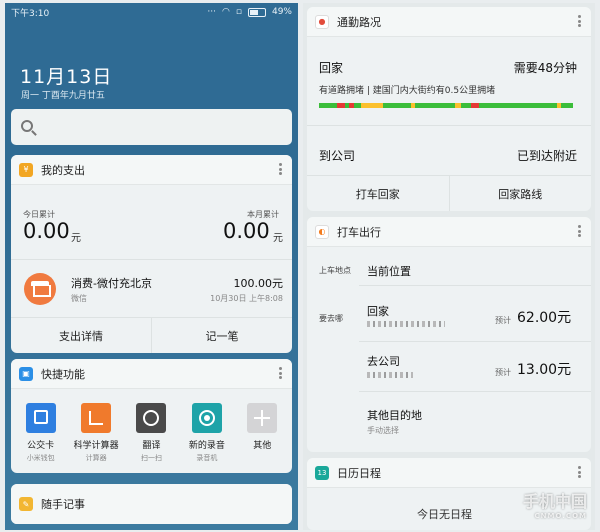 The height and width of the screenshot is (532, 600). I want to click on sim-icon: ▫, so click(238, 12).